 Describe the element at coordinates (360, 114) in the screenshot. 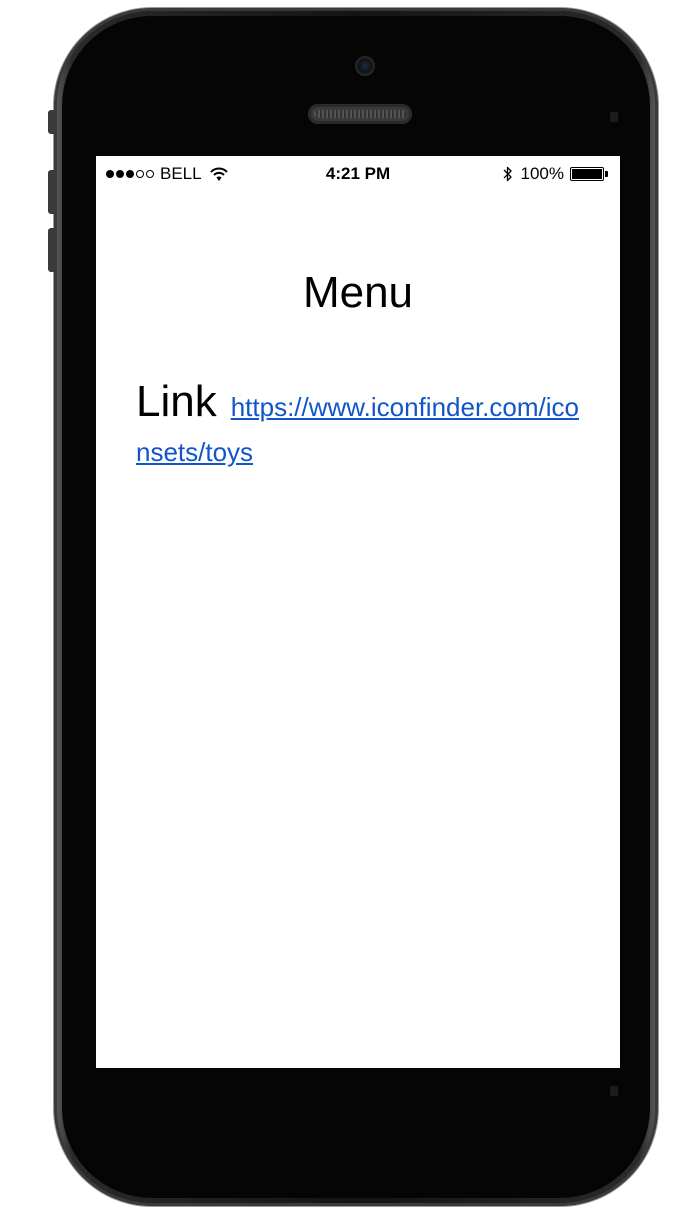

I see `earpiece-speaker` at that location.